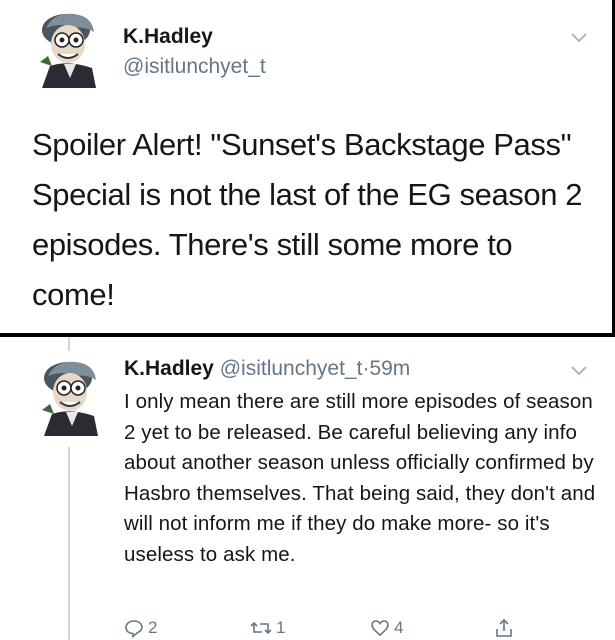 The height and width of the screenshot is (640, 615). I want to click on like-button: 4, so click(386, 628).